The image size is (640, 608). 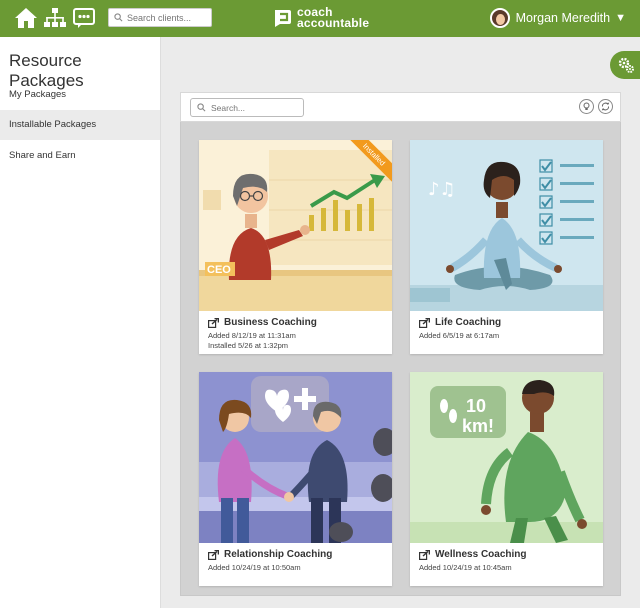 I want to click on wellness-coaching-illustration: 10 km!, so click(x=506, y=457).